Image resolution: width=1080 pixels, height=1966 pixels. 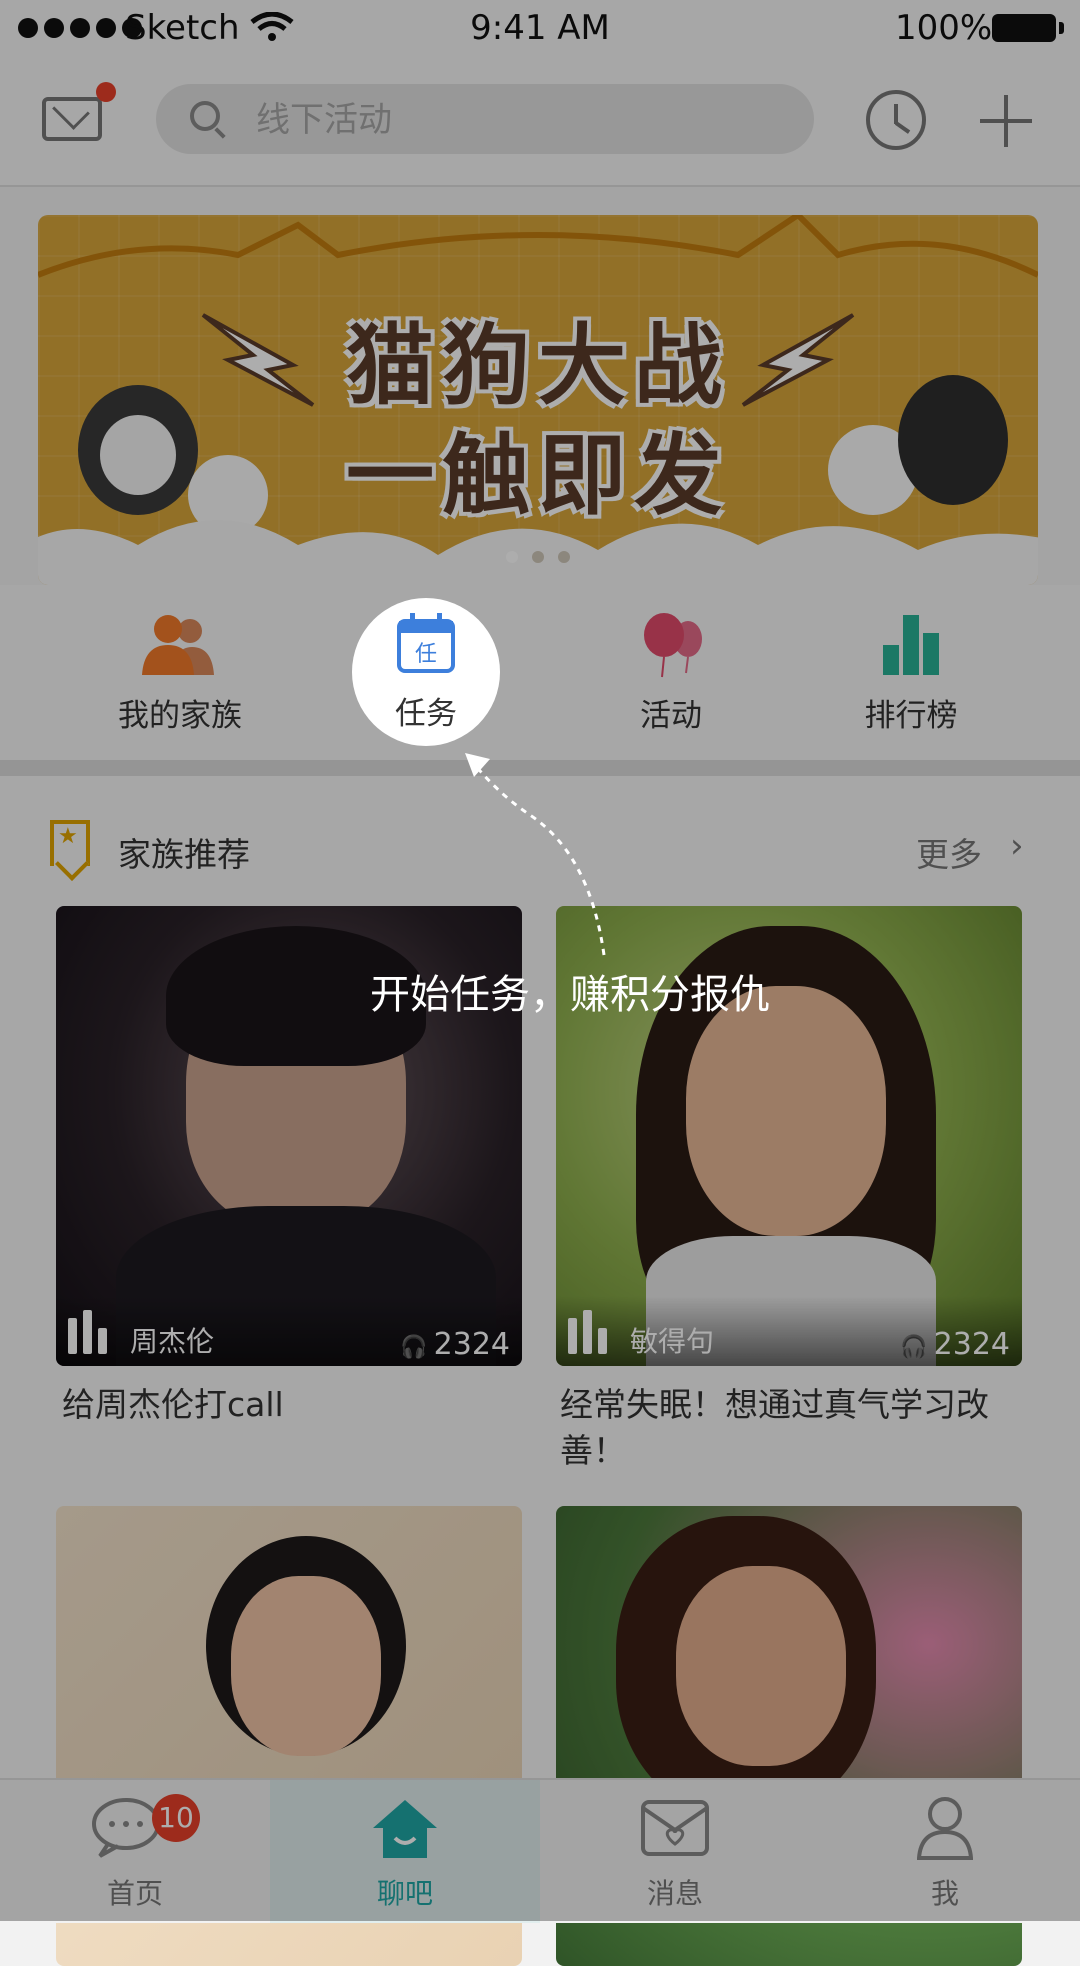 I want to click on ranking-icon, so click(x=911, y=645).